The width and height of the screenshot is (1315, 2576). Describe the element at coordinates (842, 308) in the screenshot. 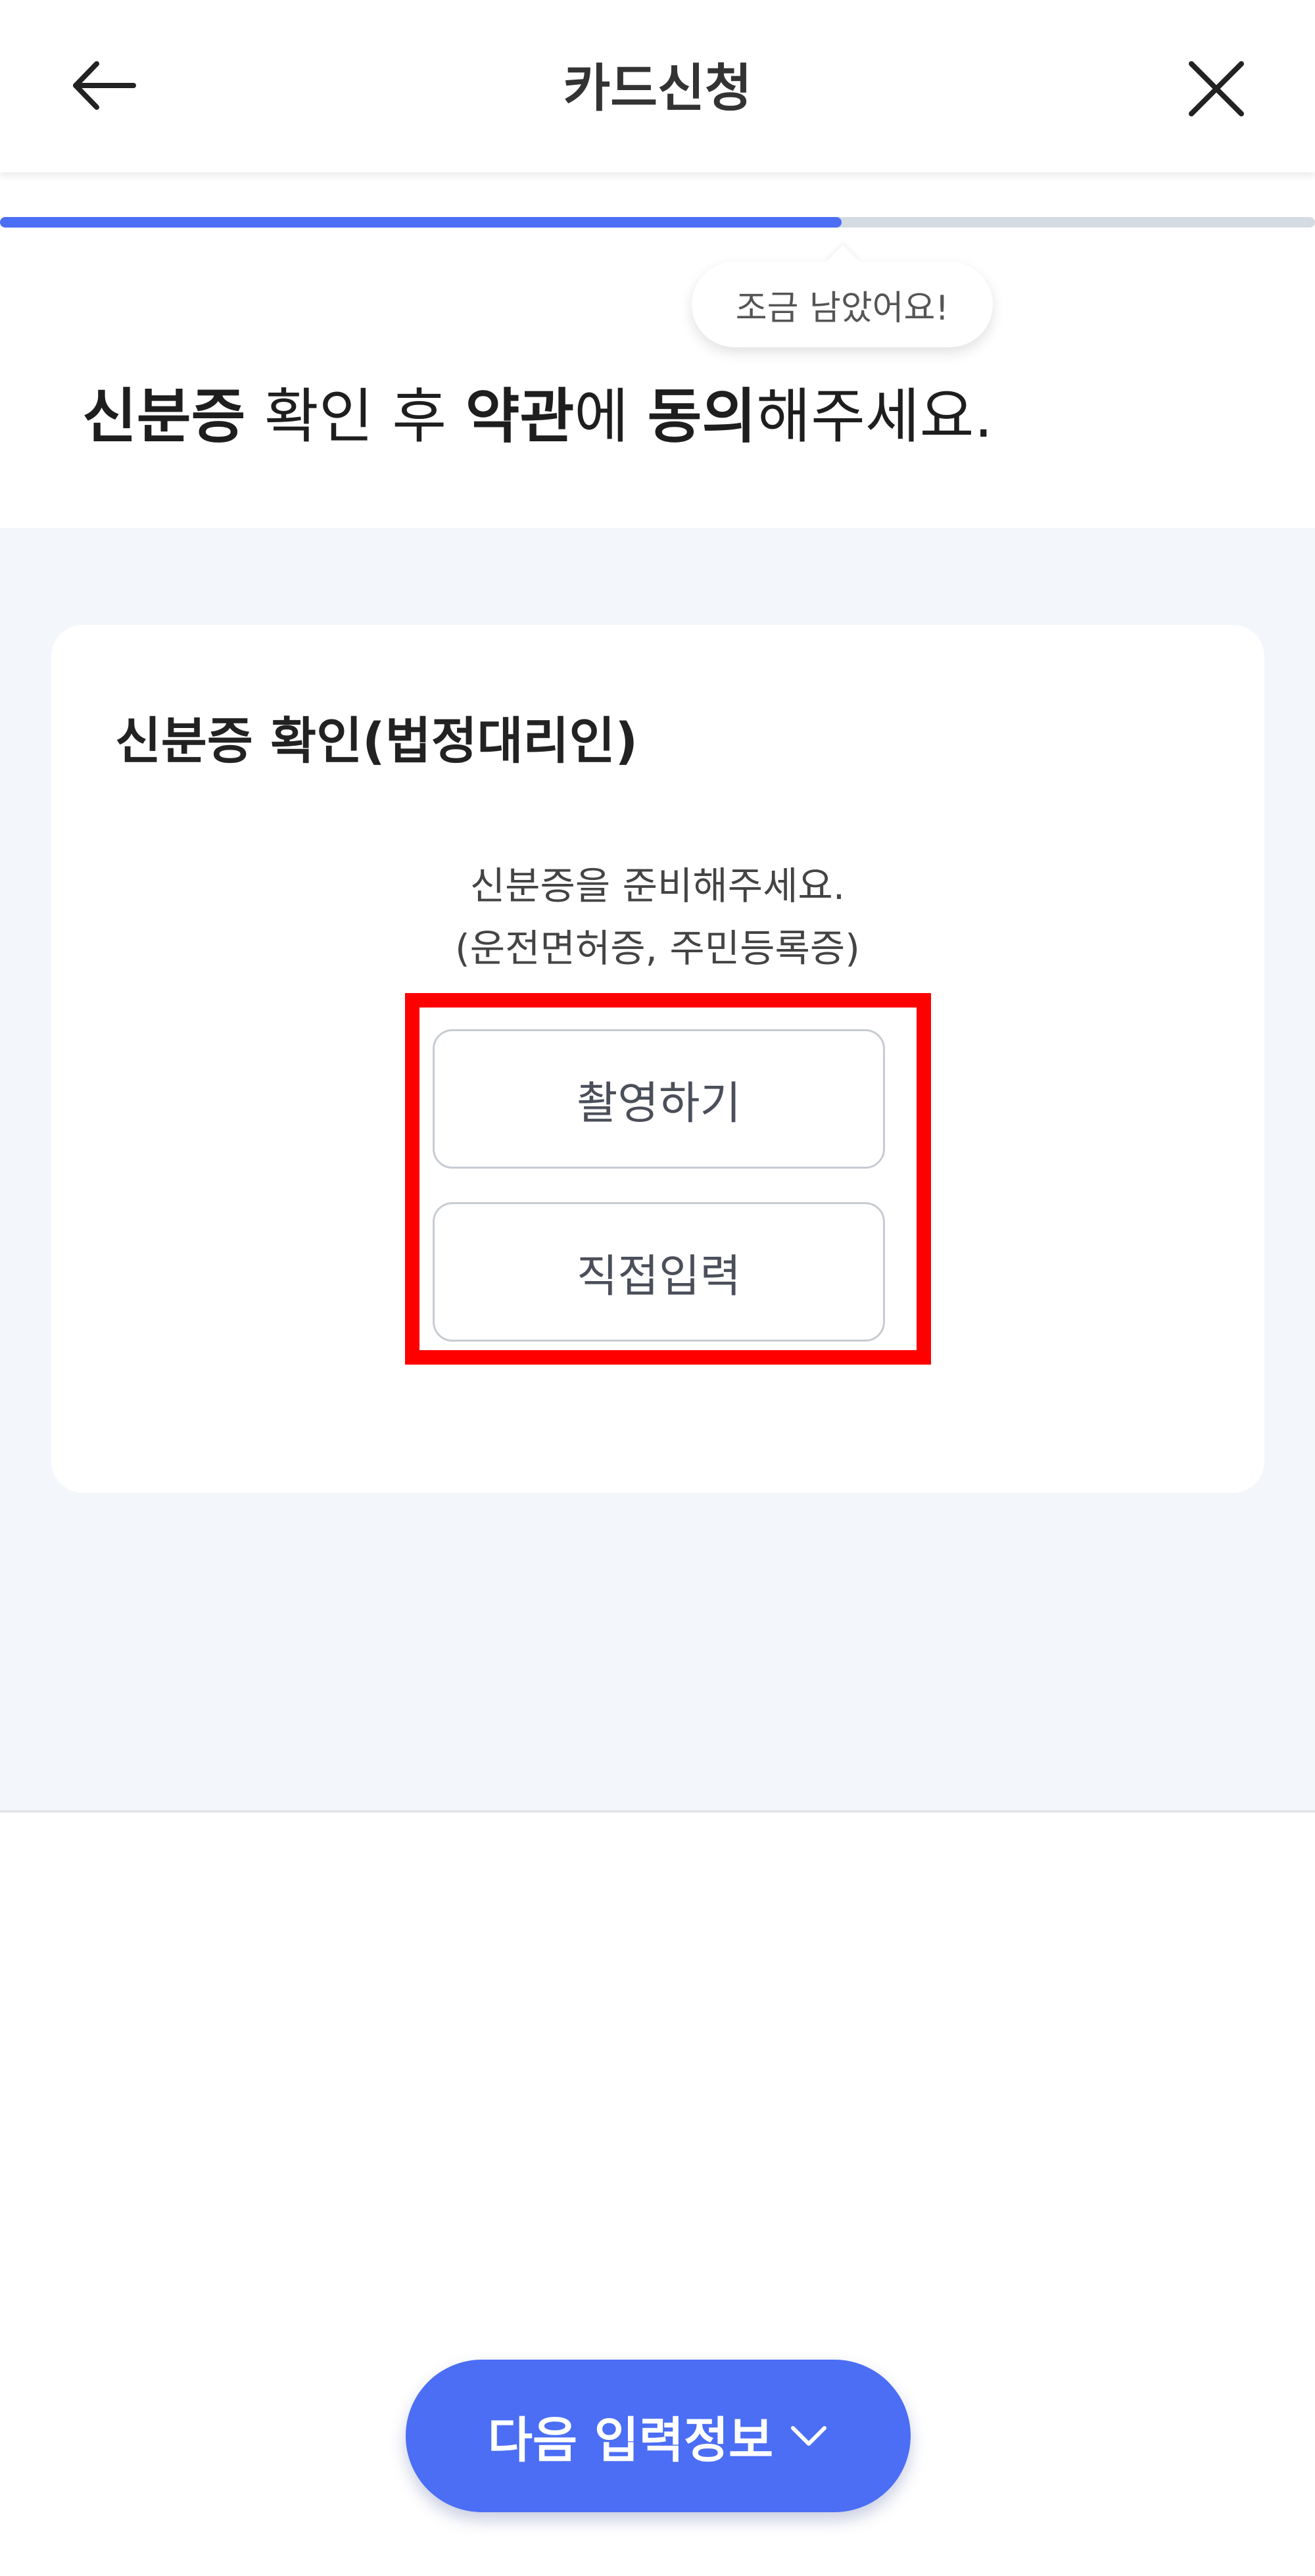

I see `progress-tooltip-text: 조금 남았어요!` at that location.